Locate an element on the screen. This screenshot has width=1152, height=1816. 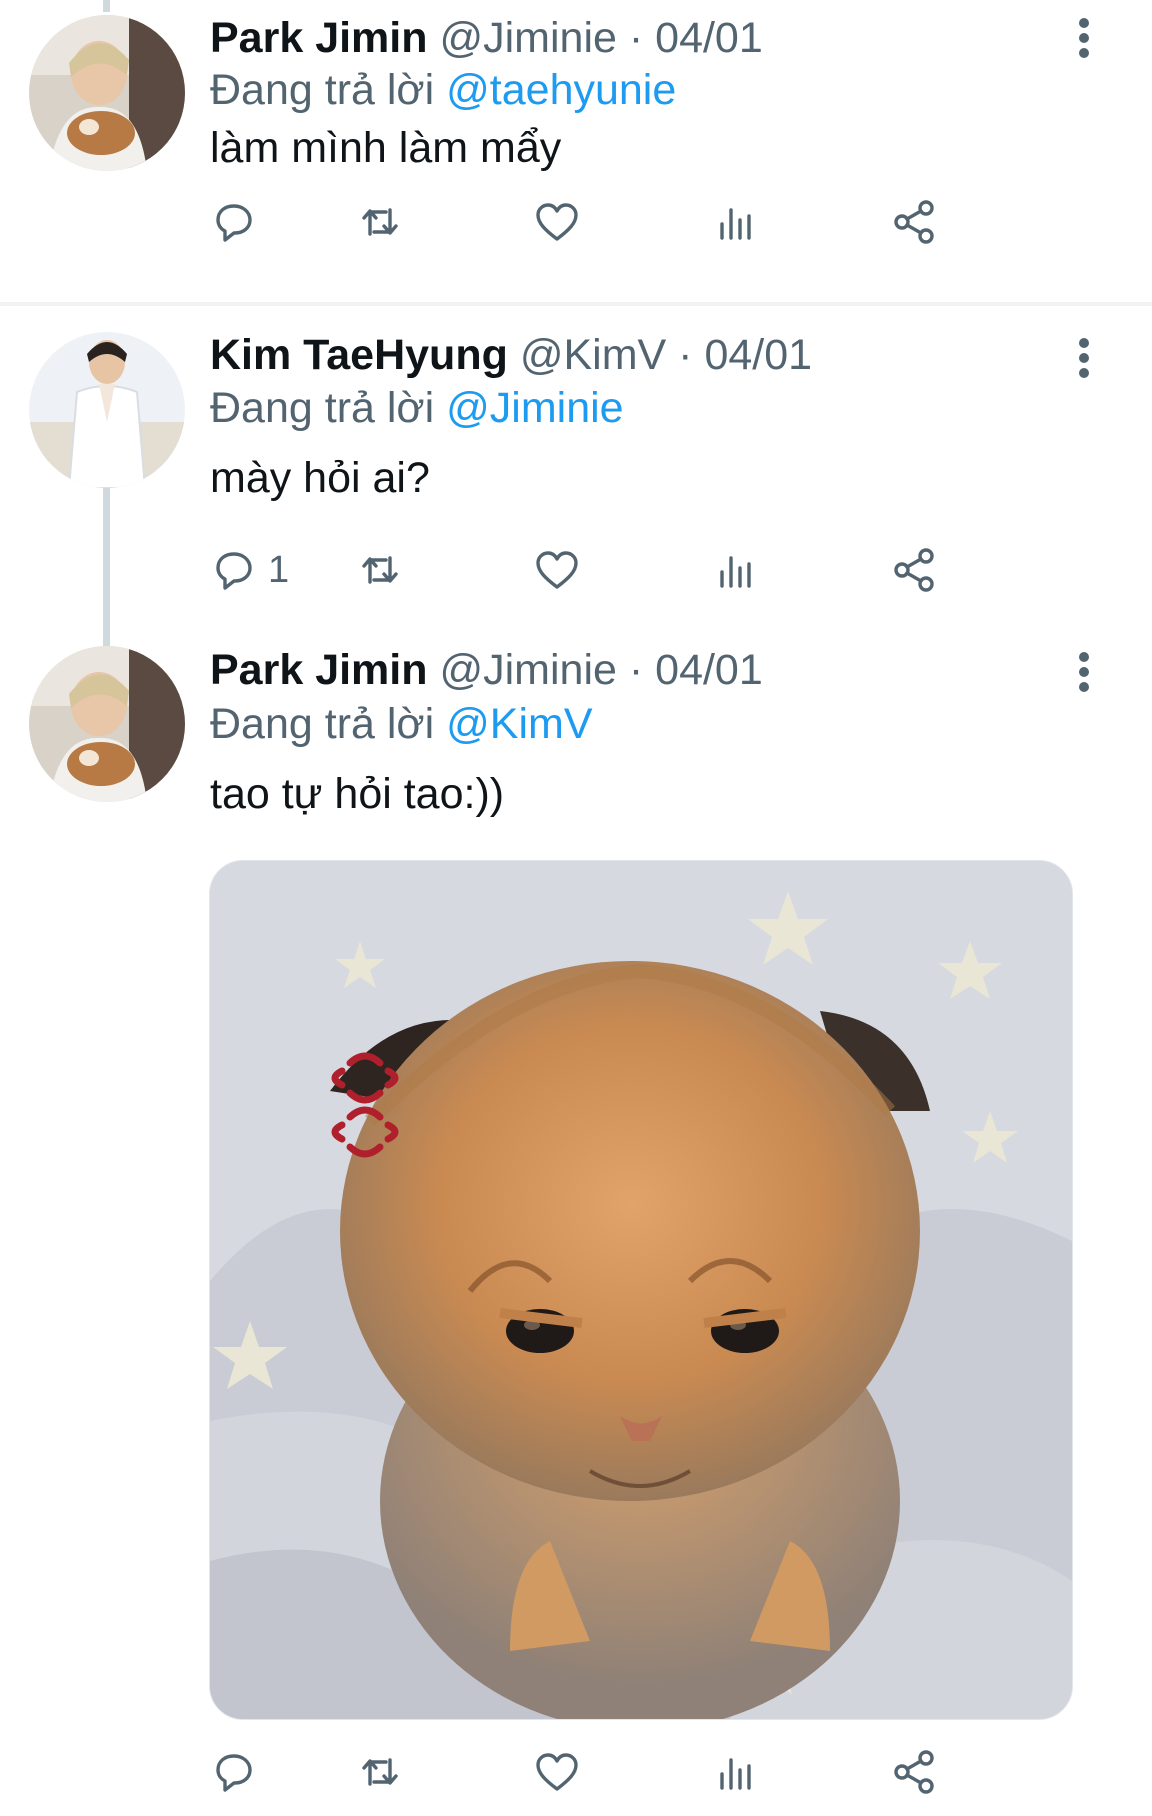
user-handle: @KimV is located at coordinates (593, 355).